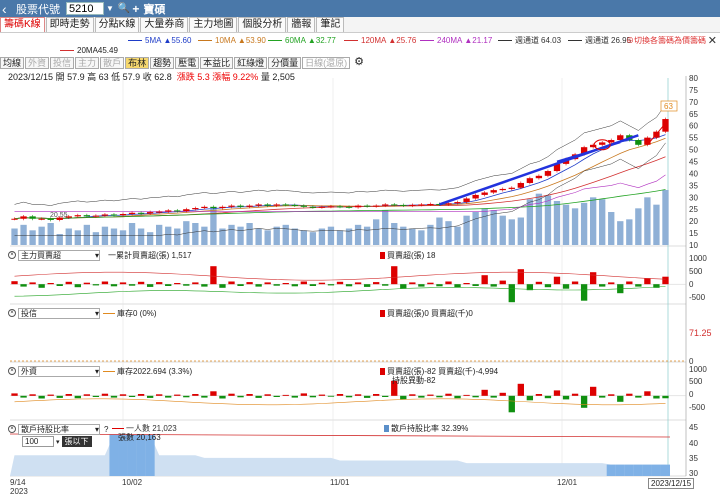 The width and height of the screenshot is (720, 496). What do you see at coordinates (38, 441) in the screenshot?
I see `lot-threshold-value: 100` at bounding box center [38, 441].